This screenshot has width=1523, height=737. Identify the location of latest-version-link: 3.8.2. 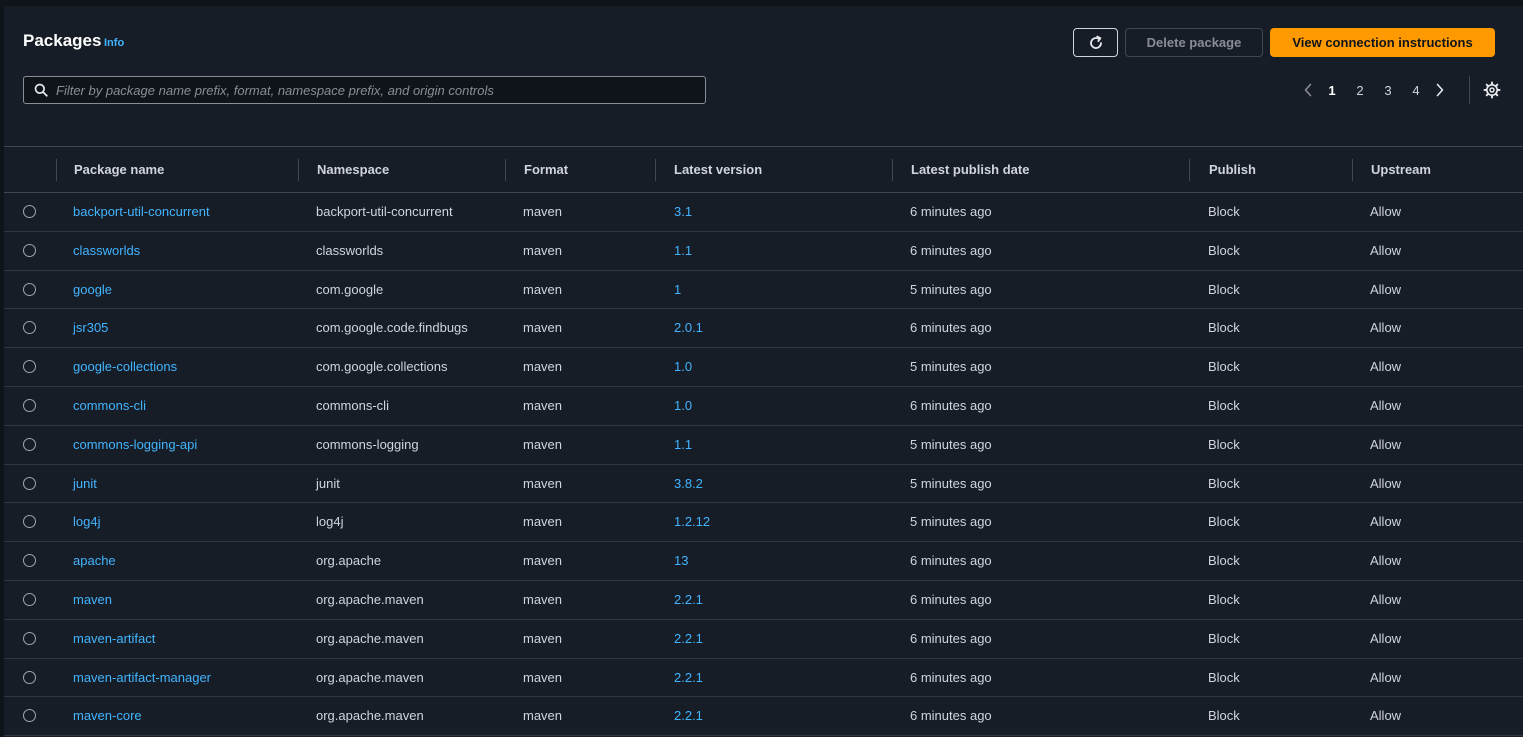
(688, 484).